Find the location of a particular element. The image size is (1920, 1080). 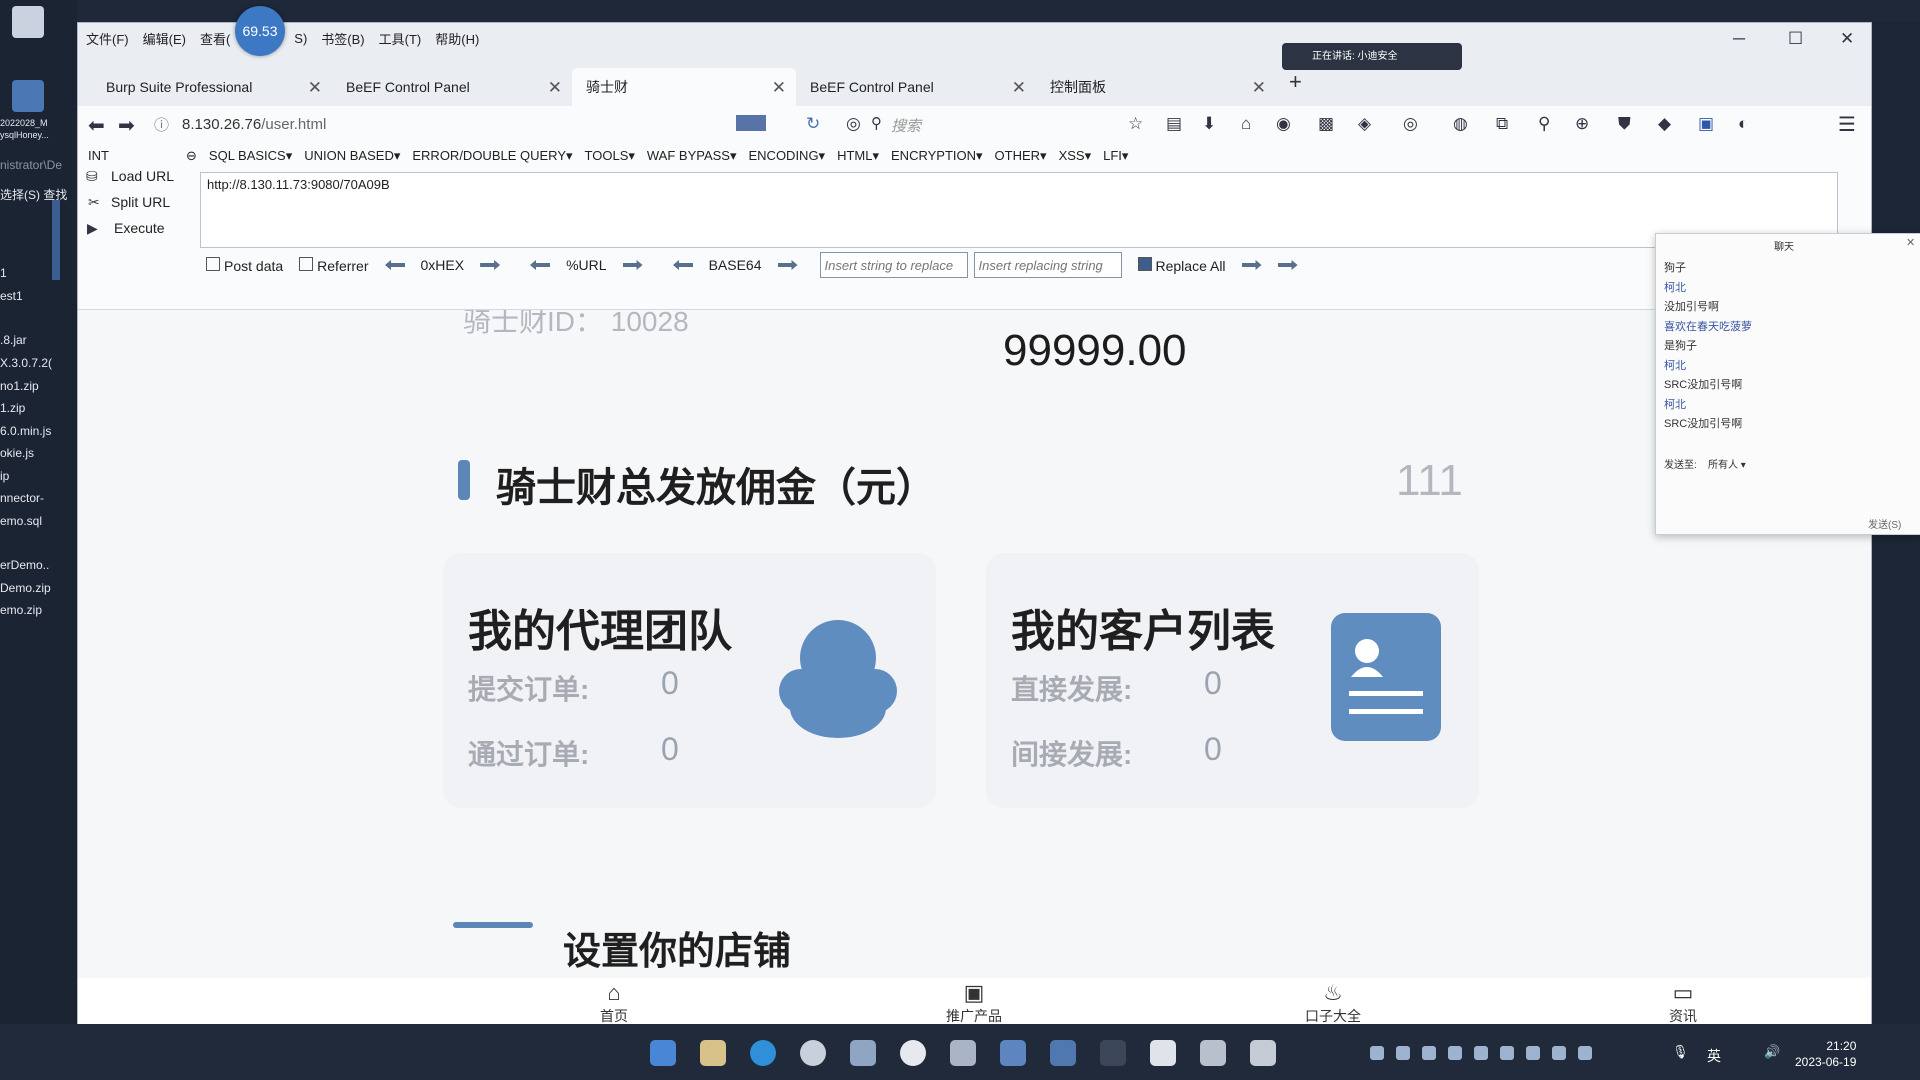

tab-control-panel: 控制面板 ✕ is located at coordinates (1156, 87).